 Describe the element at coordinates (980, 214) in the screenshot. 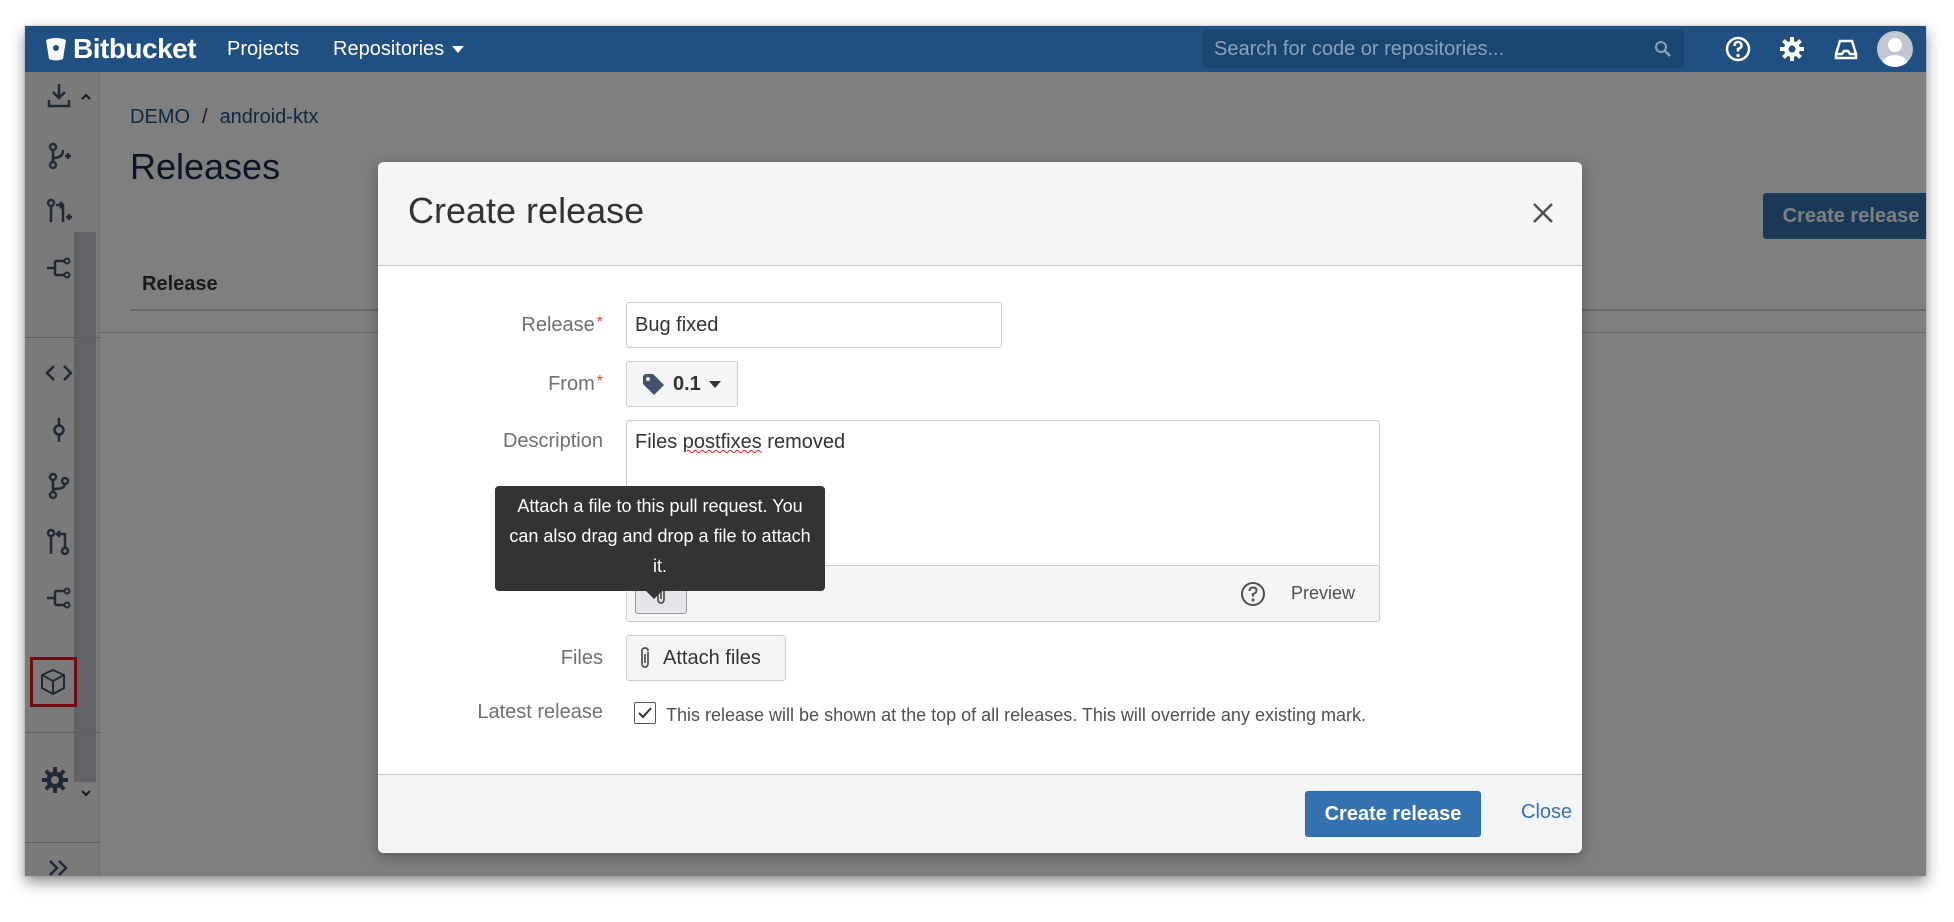

I see `dialog-header: Create release` at that location.